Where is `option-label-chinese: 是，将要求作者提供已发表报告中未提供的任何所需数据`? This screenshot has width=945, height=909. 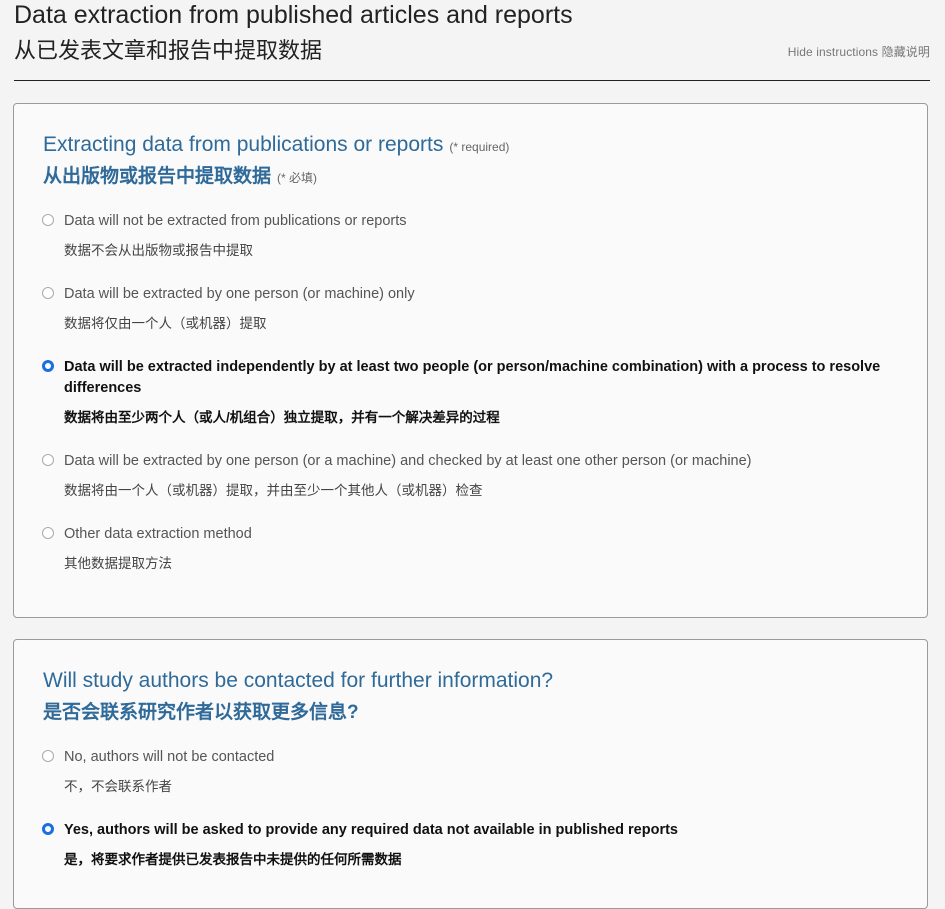
option-label-chinese: 是，将要求作者提供已发表报告中未提供的任何所需数据 is located at coordinates (233, 859).